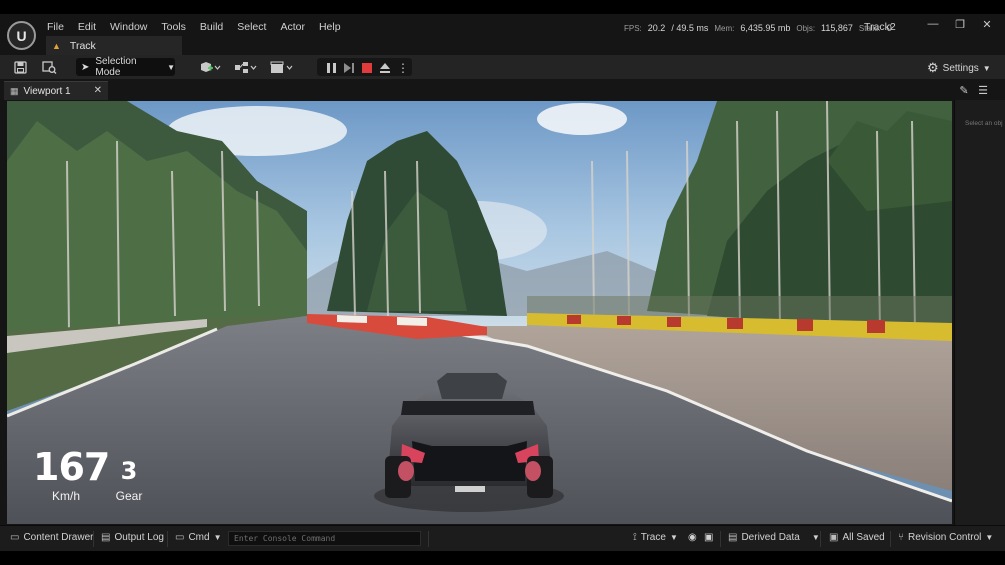 This screenshot has width=1005, height=565. I want to click on output-log-label: Output Log, so click(139, 537).